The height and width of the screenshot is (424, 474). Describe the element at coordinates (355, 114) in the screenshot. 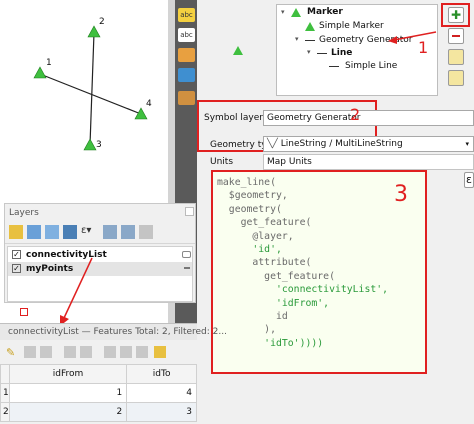

I see `annotation-label-2: 2` at that location.